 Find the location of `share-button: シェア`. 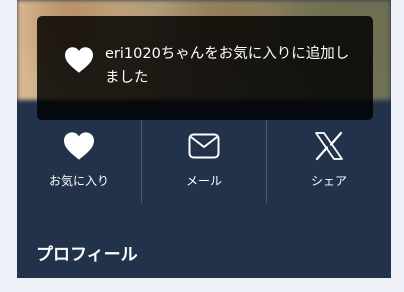

share-button: シェア is located at coordinates (328, 159).